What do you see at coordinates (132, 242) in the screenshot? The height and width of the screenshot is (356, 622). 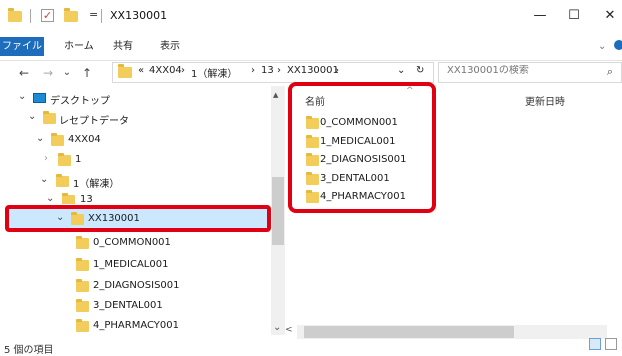 I see `tree-label: 0_COMMON001` at bounding box center [132, 242].